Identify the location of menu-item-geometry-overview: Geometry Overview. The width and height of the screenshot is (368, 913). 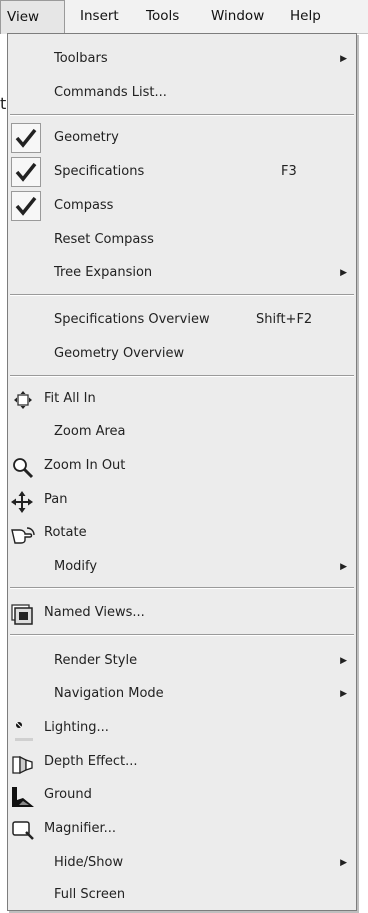
(182, 354).